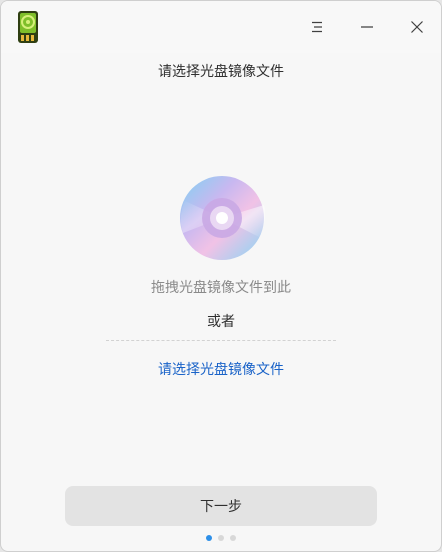  I want to click on next-step-button: 下一步, so click(221, 506).